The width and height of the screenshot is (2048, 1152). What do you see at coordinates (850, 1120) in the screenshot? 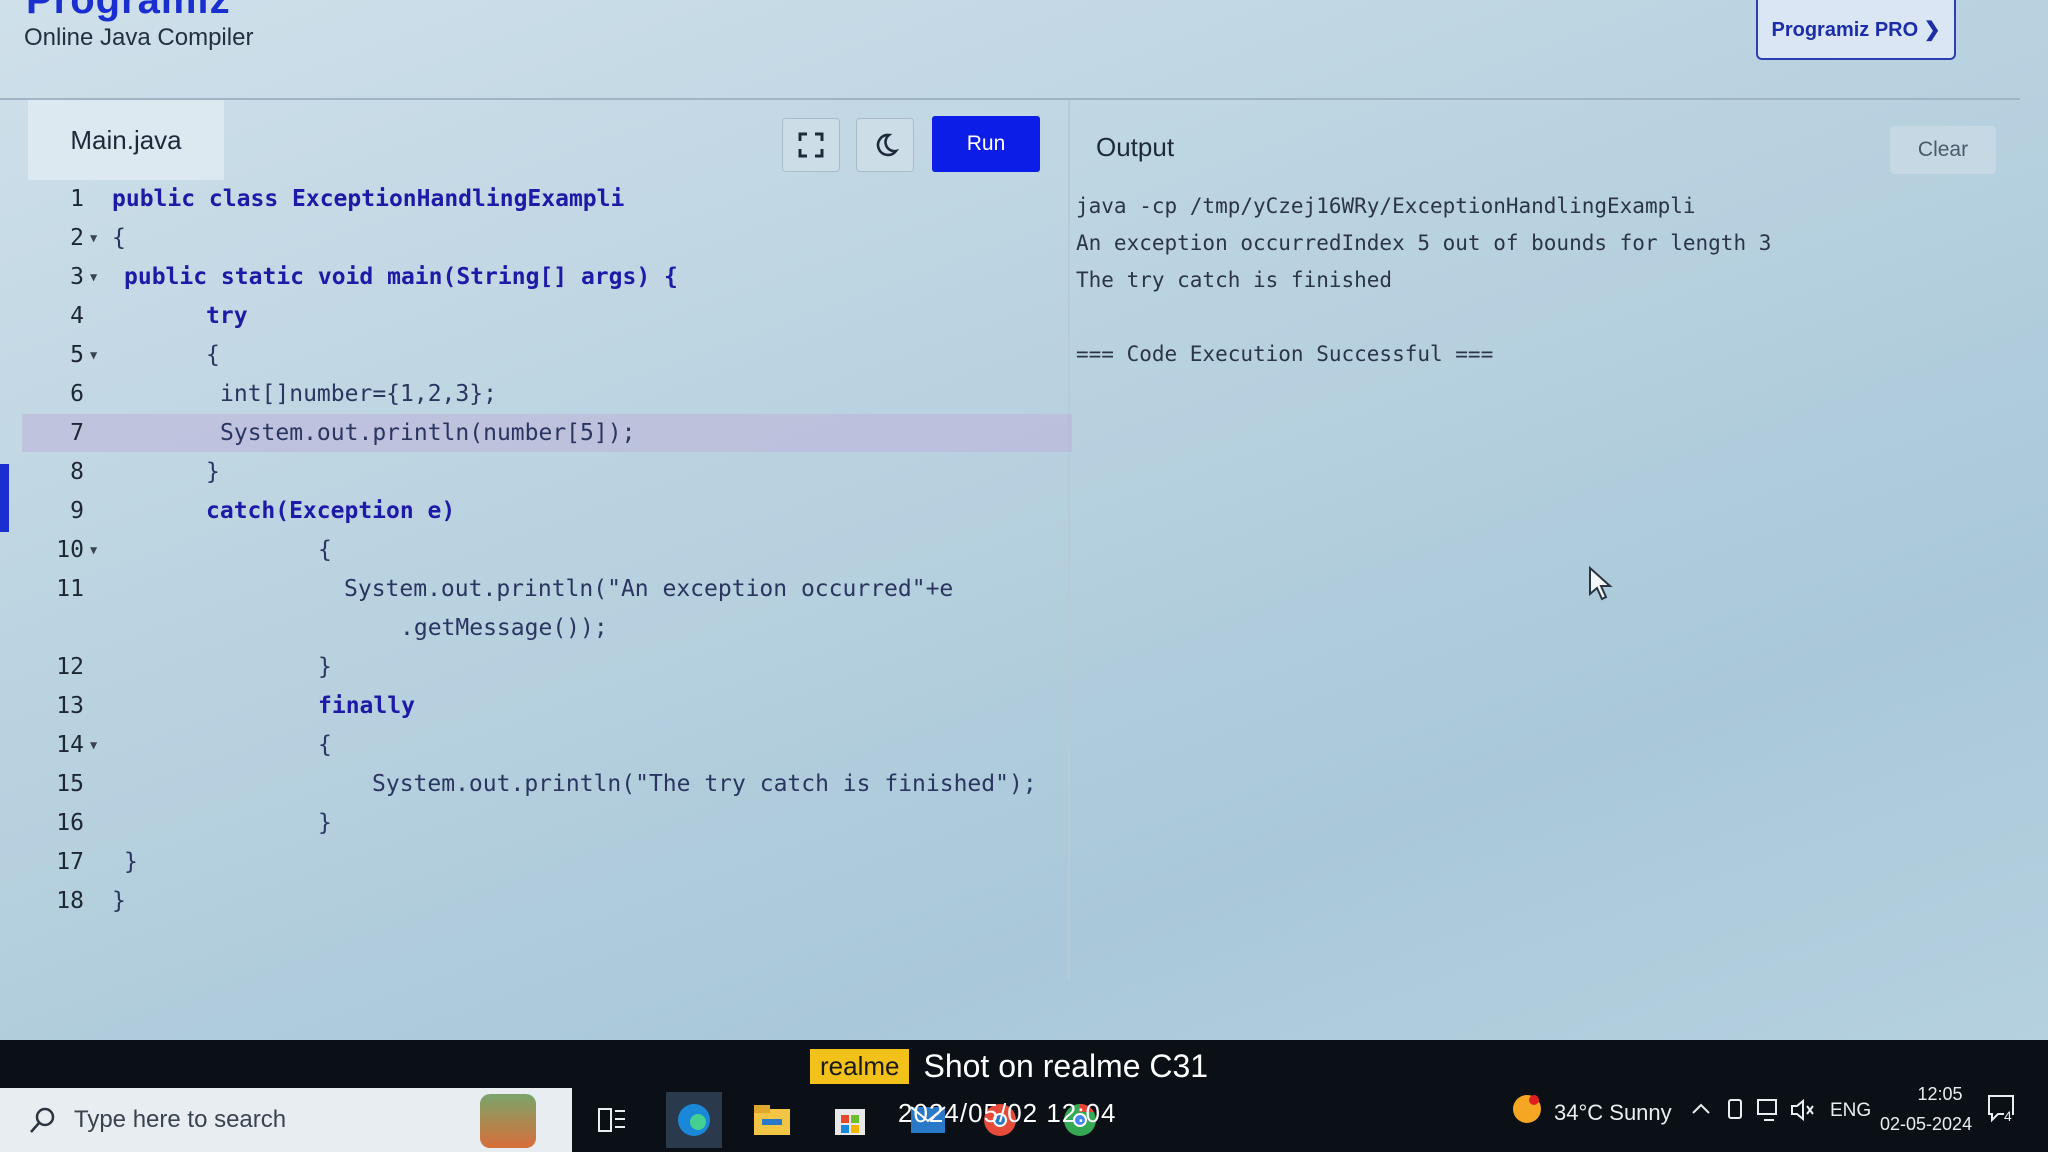
I see `store-icon` at bounding box center [850, 1120].